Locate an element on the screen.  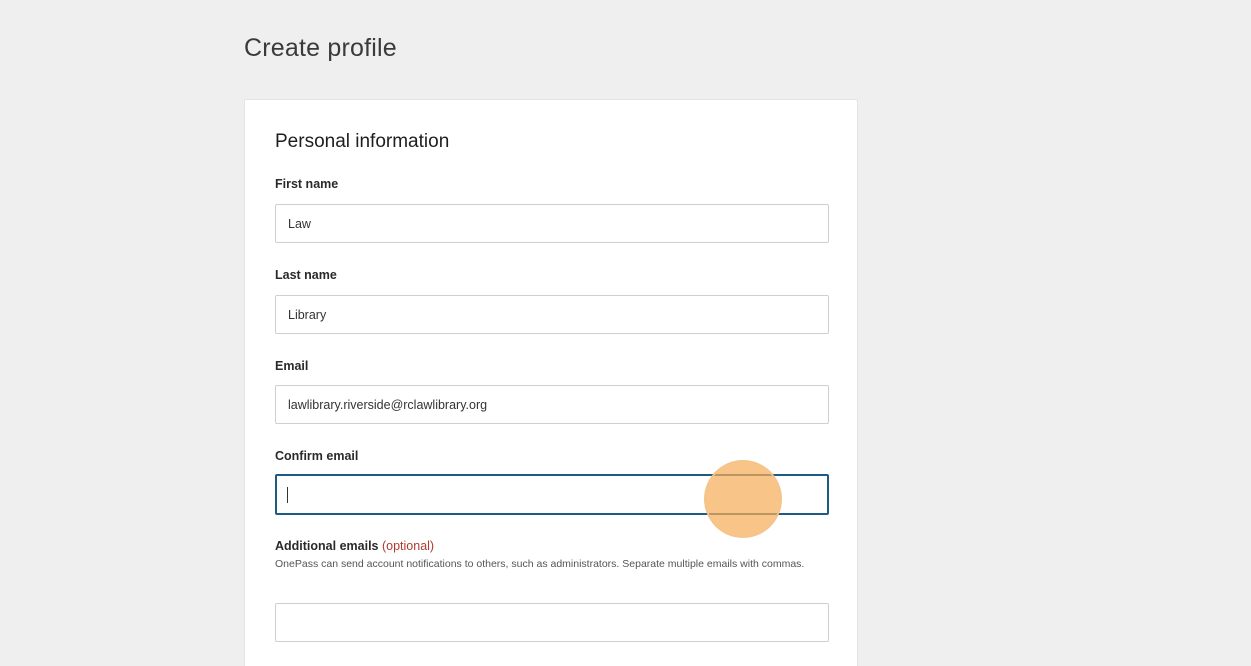
first-name-input is located at coordinates (552, 223).